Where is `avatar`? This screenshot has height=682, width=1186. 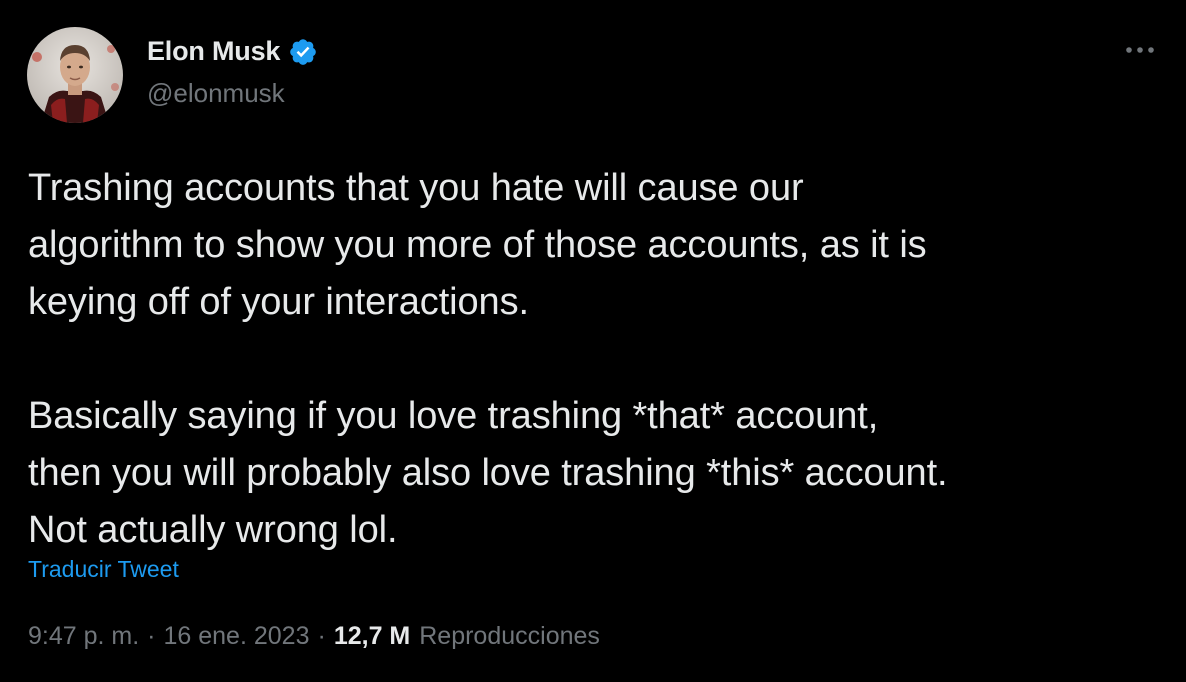
avatar is located at coordinates (75, 75).